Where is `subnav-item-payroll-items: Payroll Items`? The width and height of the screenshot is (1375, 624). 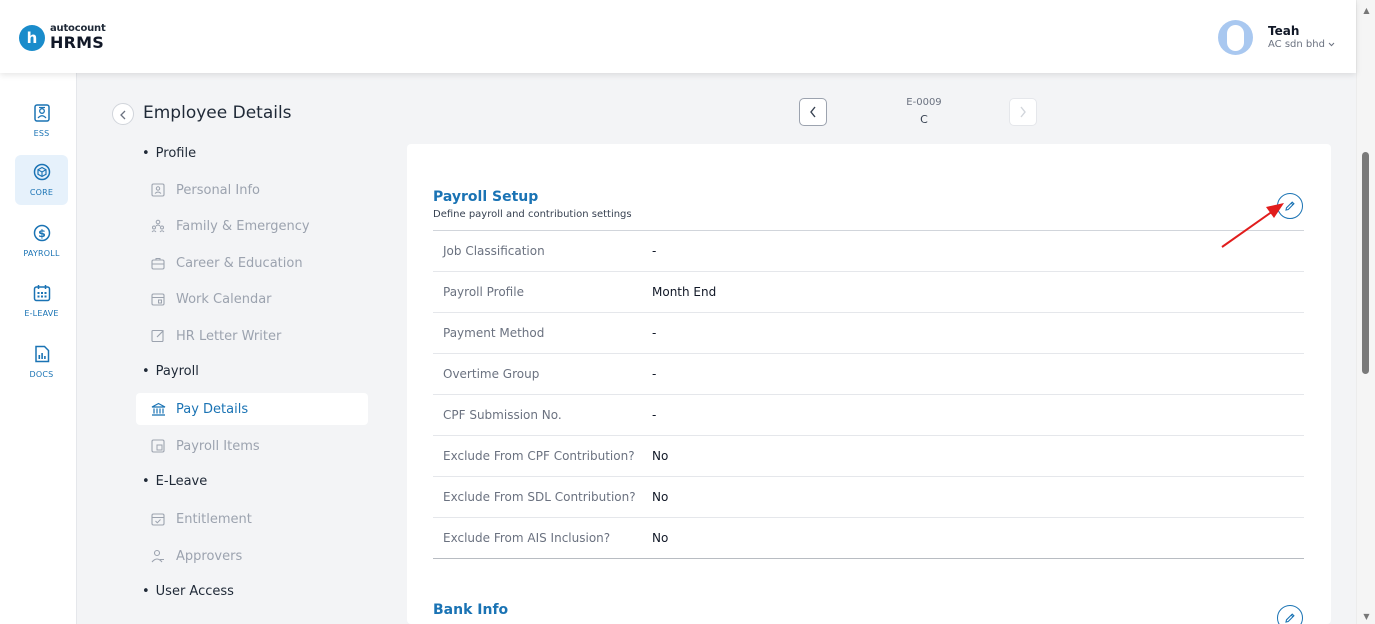 subnav-item-payroll-items: Payroll Items is located at coordinates (252, 446).